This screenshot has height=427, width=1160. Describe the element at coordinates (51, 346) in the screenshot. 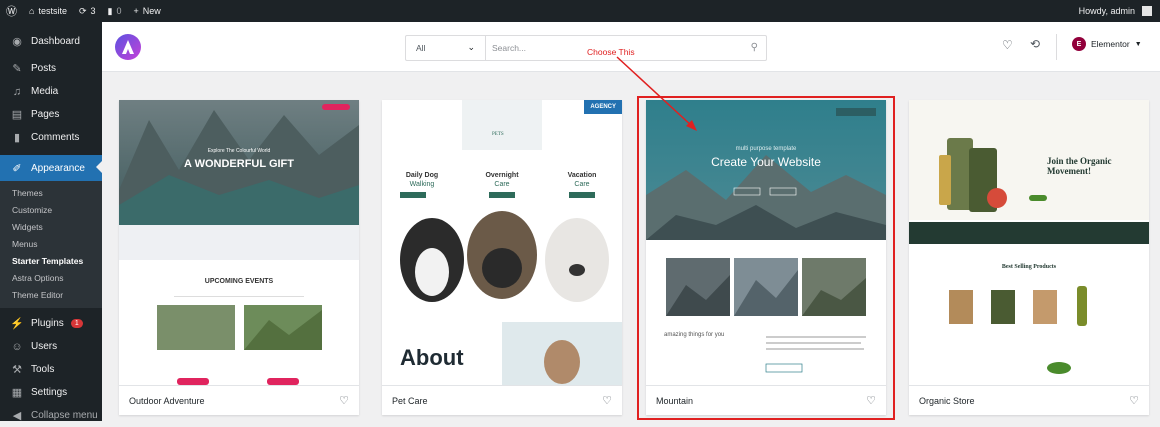

I see `sidebar-item-users: ☺ Users` at that location.